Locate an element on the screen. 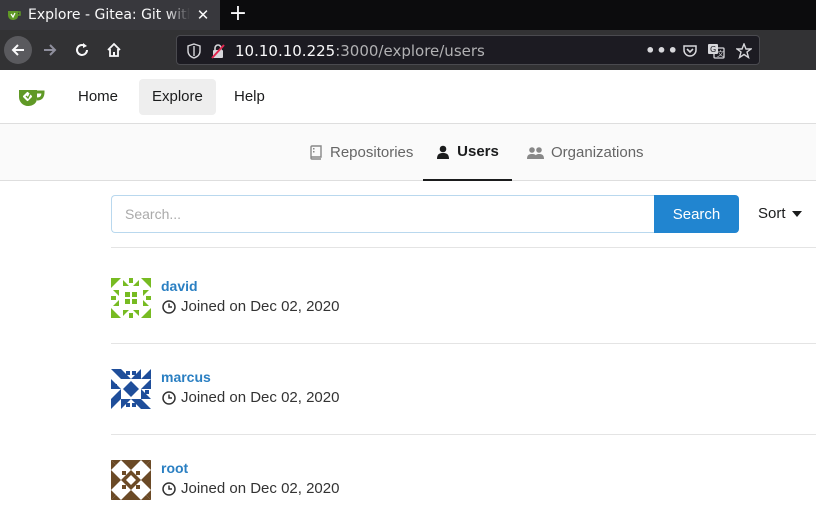 This screenshot has width=816, height=513. svg-text: 文 is located at coordinates (720, 53).